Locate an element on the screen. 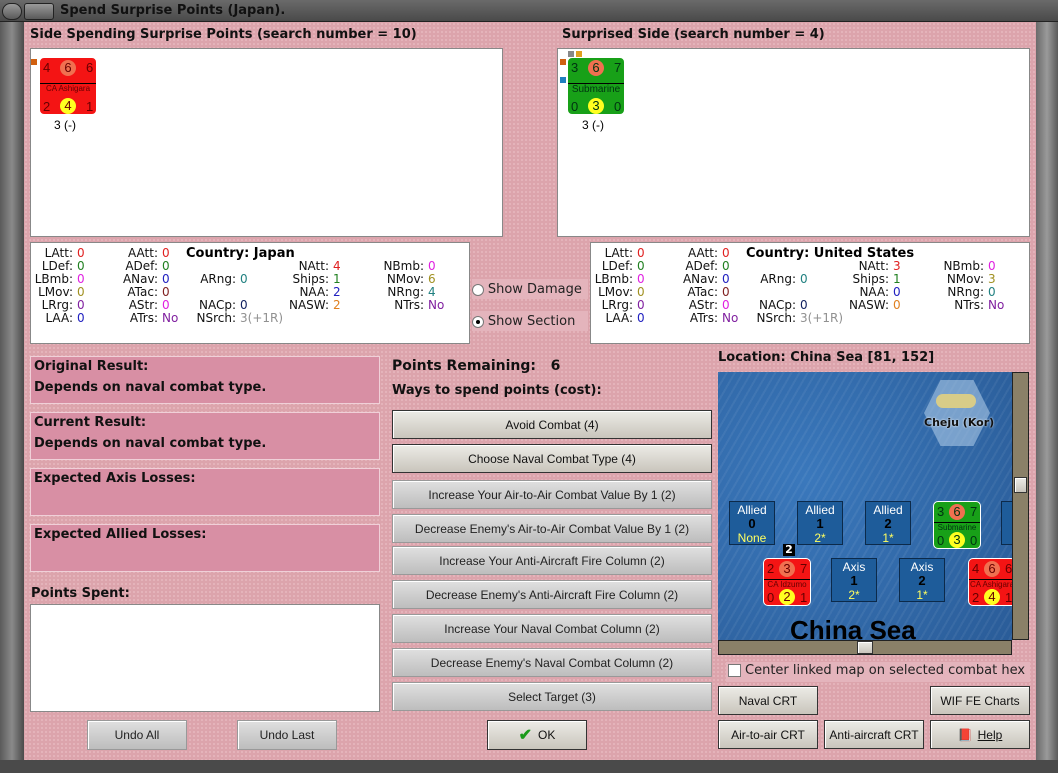  ok-label: OK is located at coordinates (547, 735).